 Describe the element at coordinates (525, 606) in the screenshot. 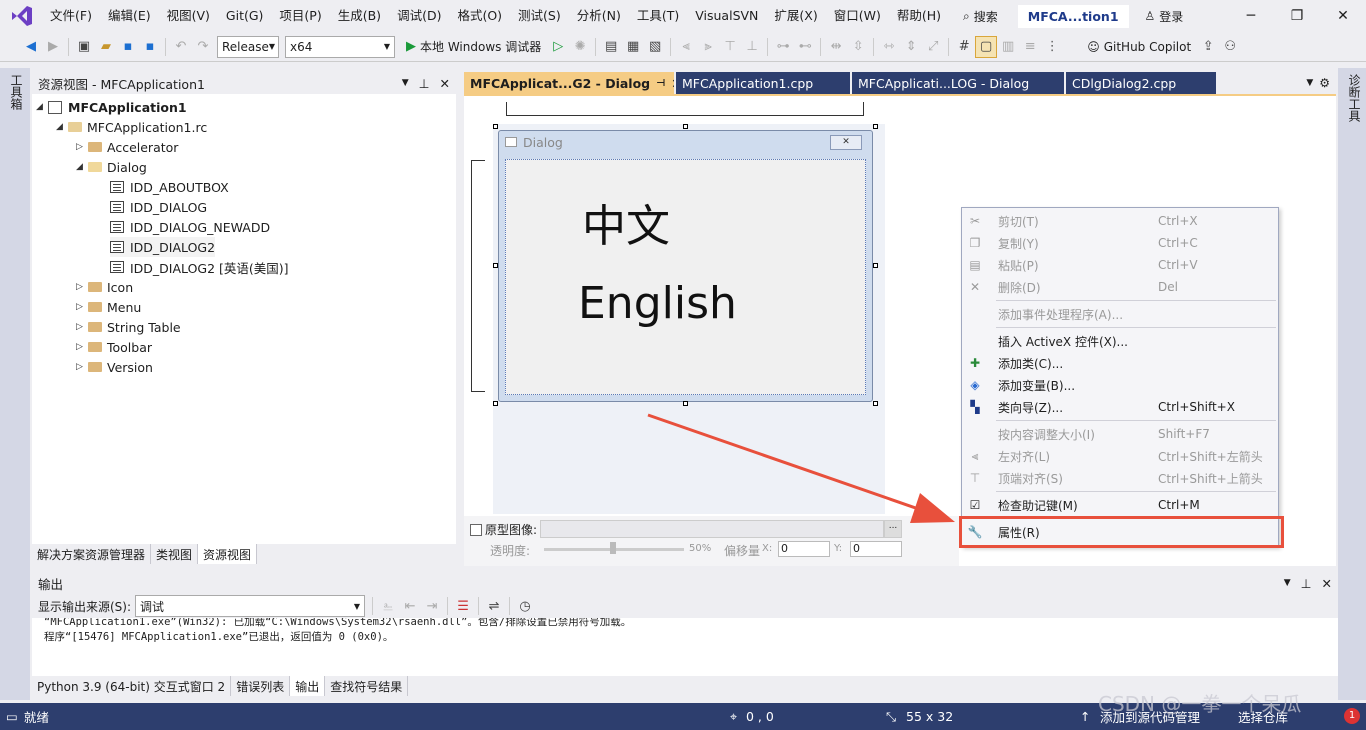

I see `clock-icon: ◷` at that location.